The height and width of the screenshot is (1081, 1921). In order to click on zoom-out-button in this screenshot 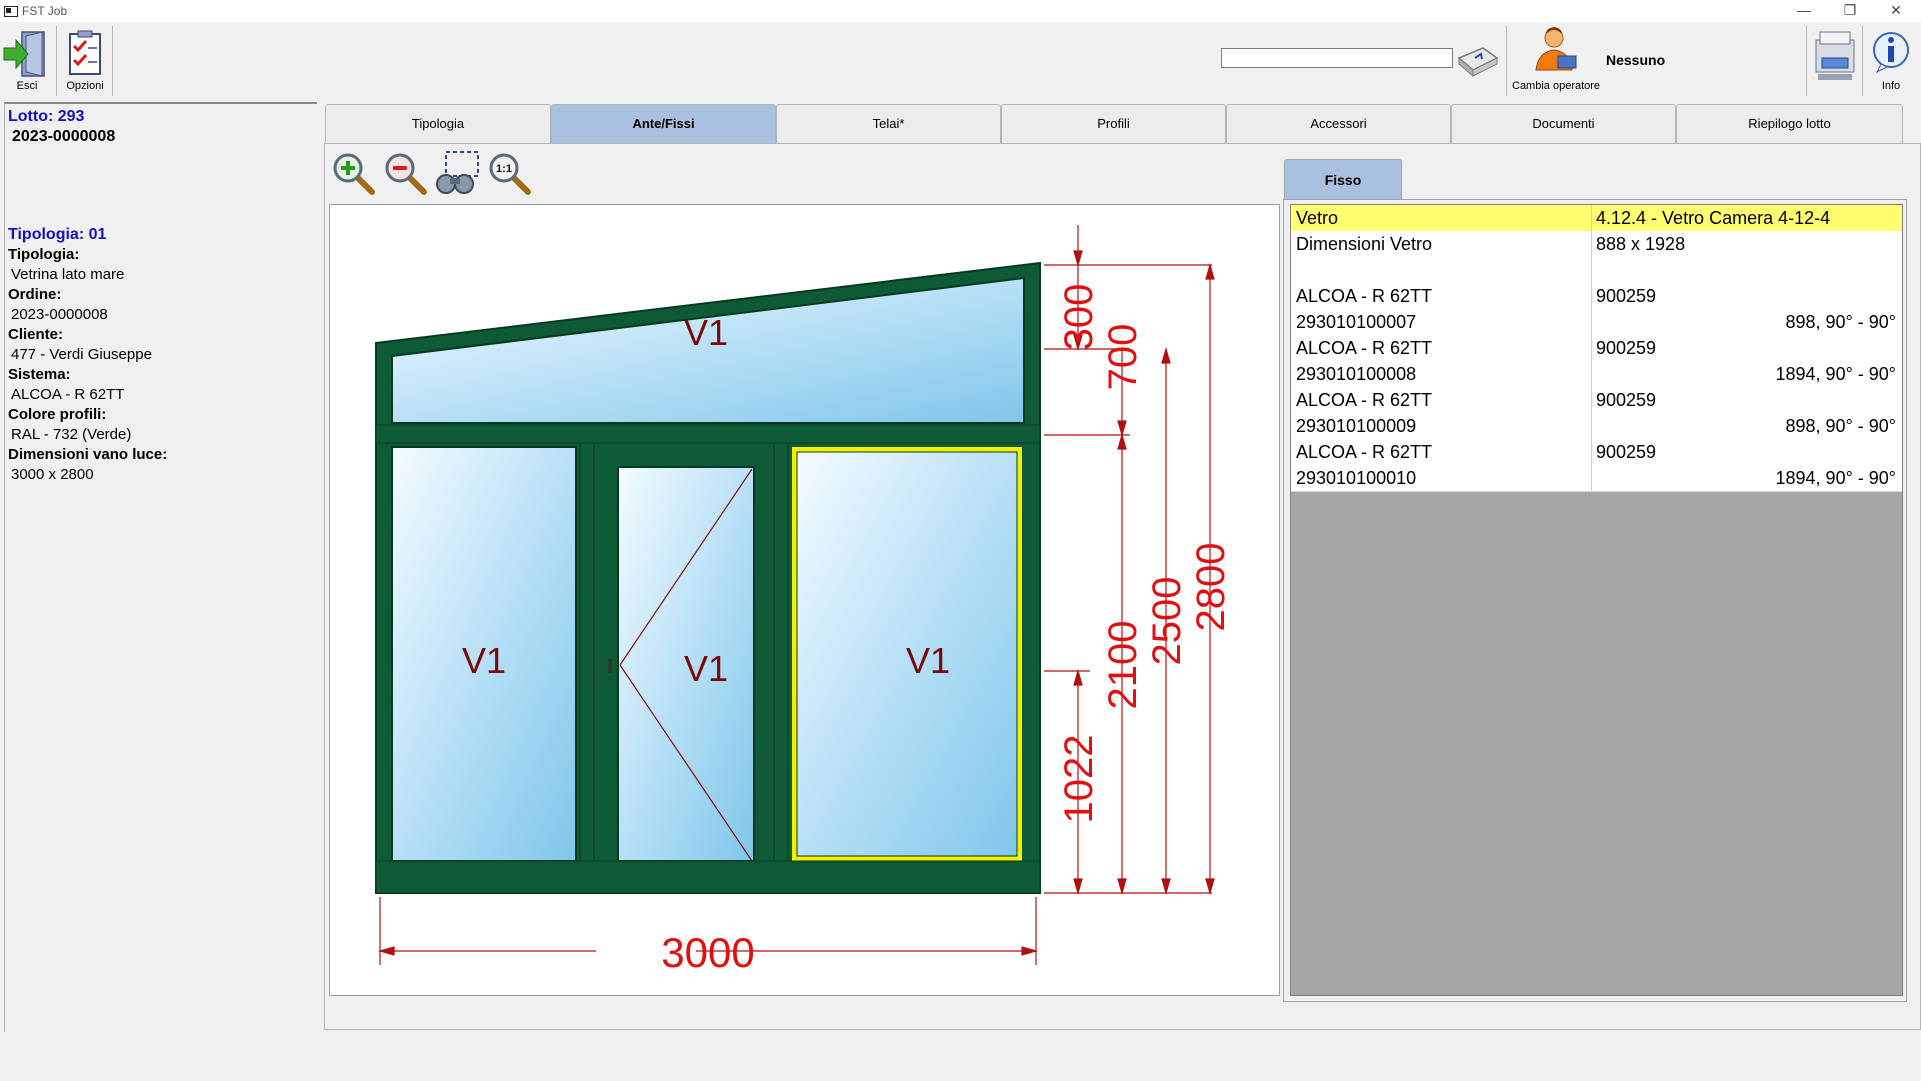, I will do `click(406, 174)`.